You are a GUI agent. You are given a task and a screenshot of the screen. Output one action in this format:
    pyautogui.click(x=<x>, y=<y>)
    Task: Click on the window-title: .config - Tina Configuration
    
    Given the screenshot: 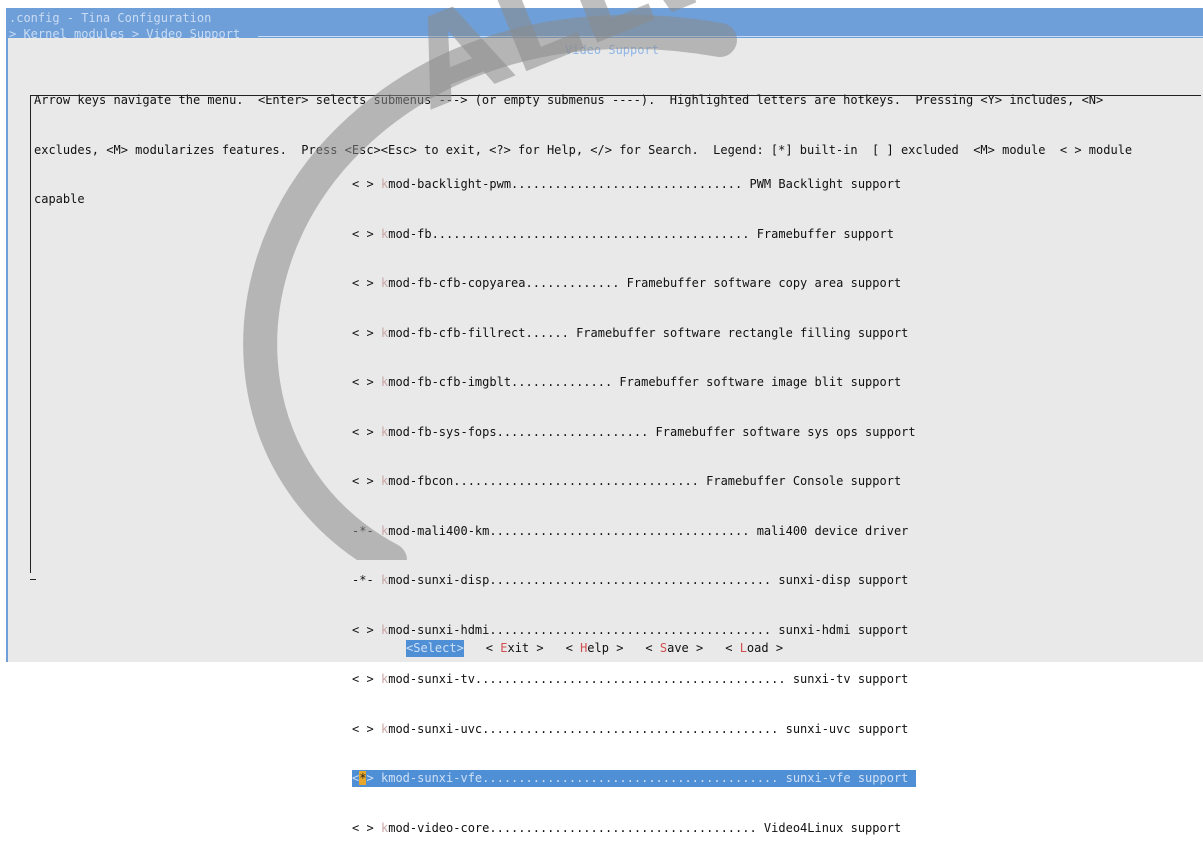 What is the action you would take?
    pyautogui.click(x=110, y=18)
    